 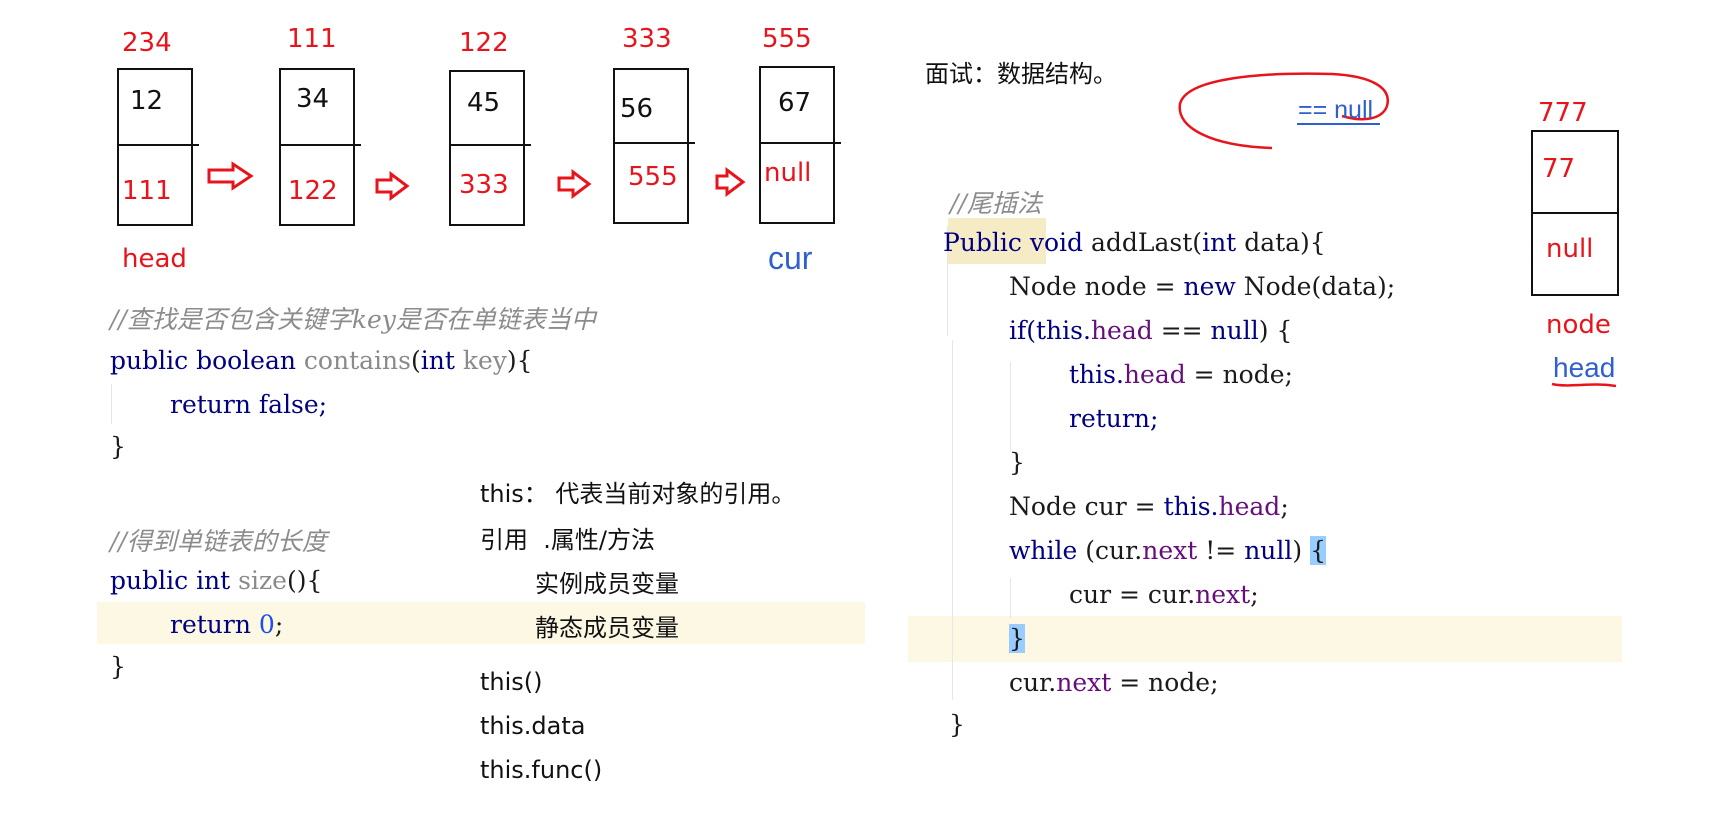 What do you see at coordinates (1319, 286) in the screenshot?
I see `code-text: Node(data);` at bounding box center [1319, 286].